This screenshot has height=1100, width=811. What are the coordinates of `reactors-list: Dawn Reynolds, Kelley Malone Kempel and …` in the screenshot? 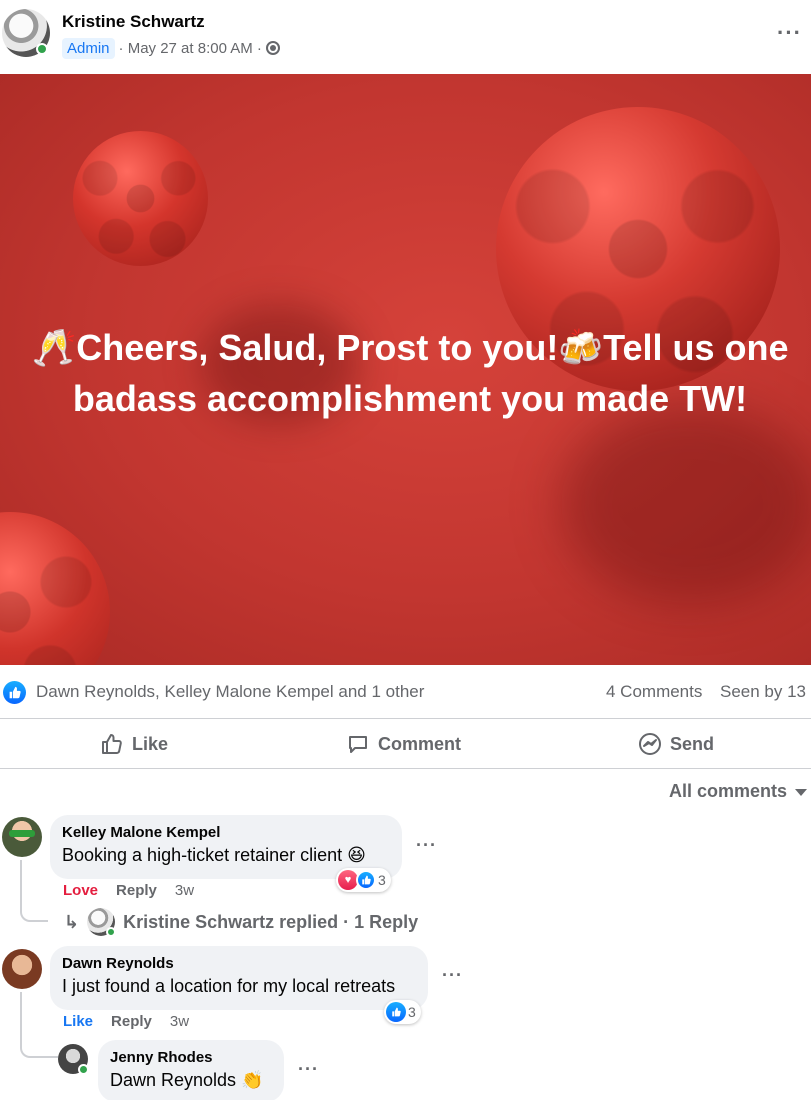 It's located at (230, 692).